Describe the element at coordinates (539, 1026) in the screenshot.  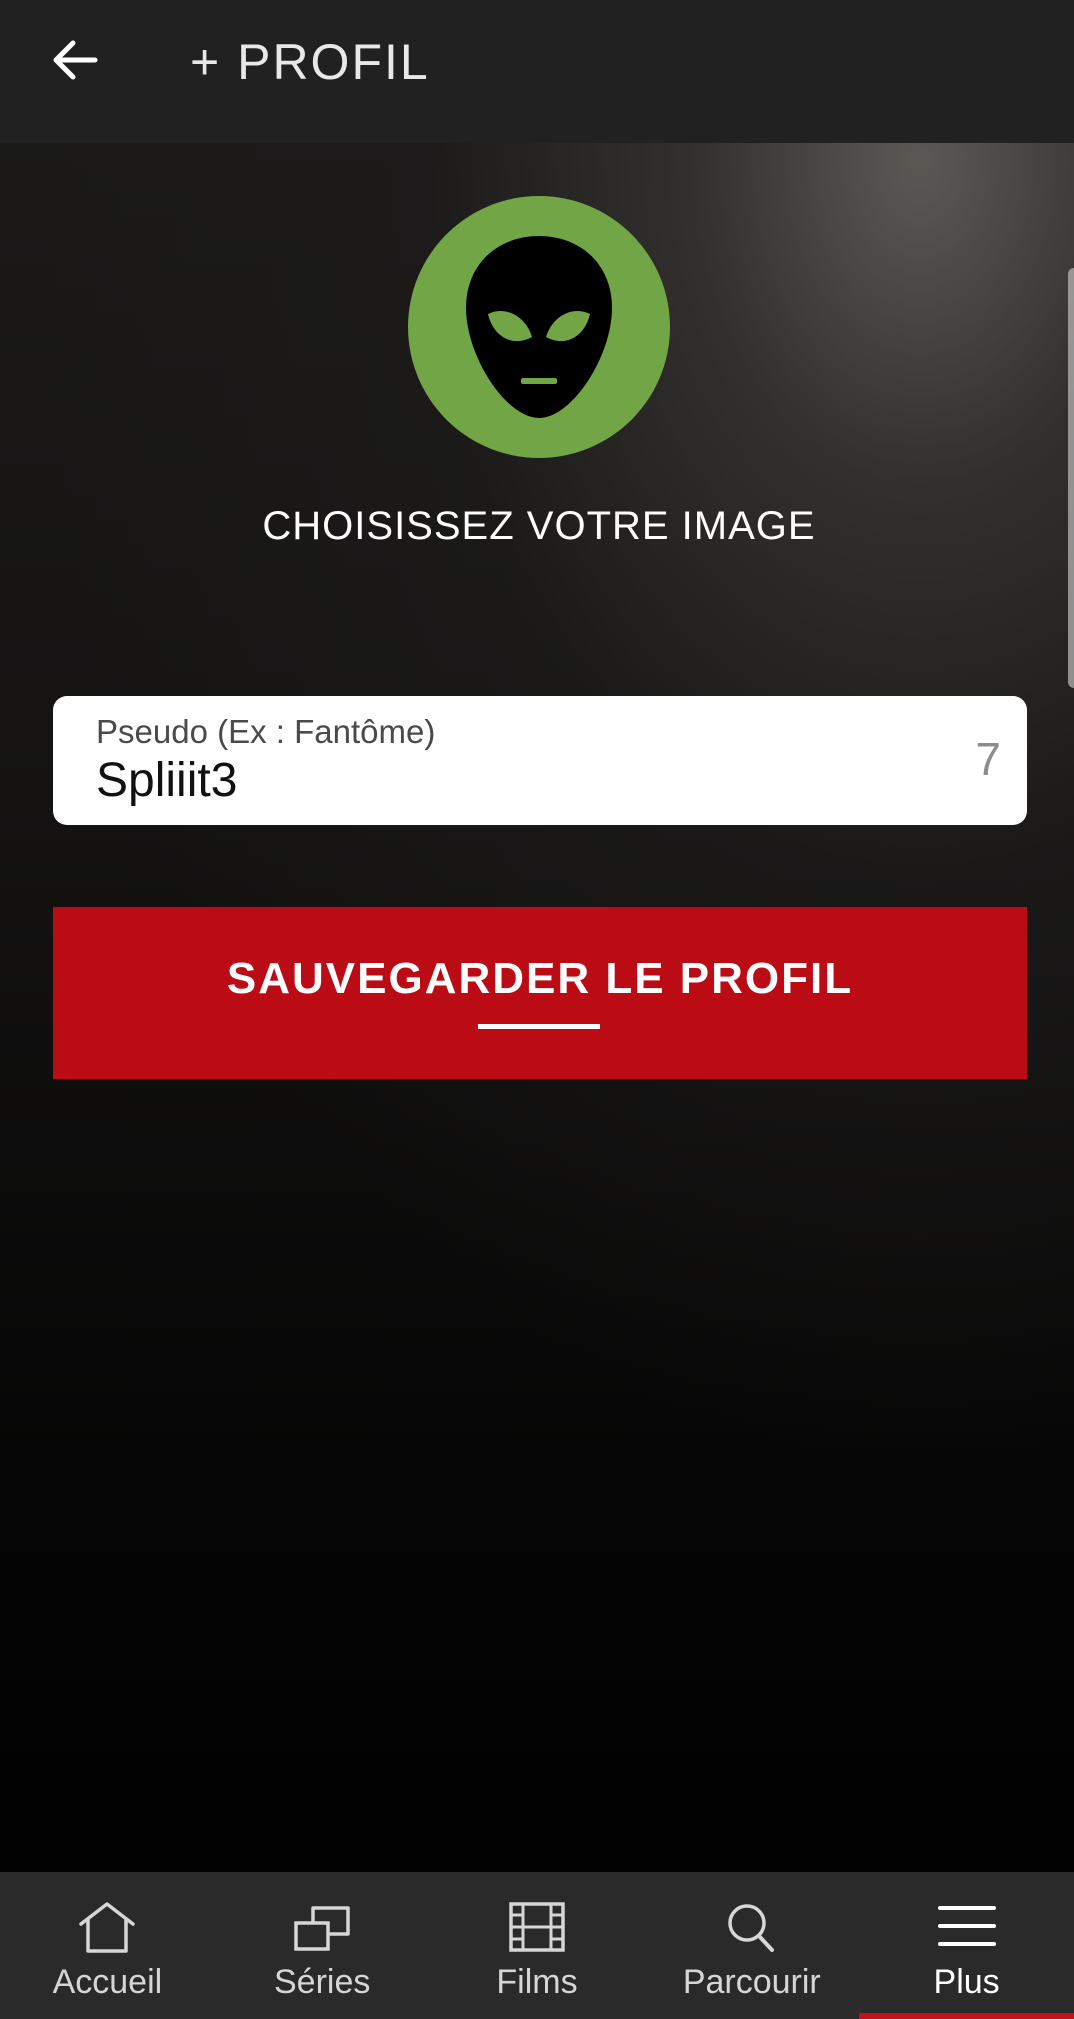
I see `focus-underline` at that location.